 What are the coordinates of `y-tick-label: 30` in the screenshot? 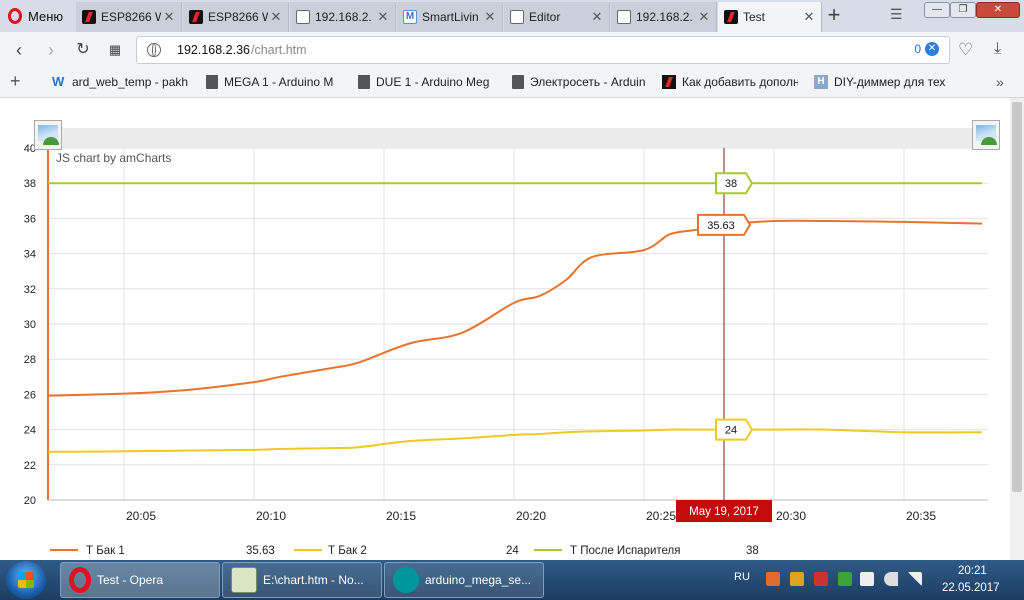 It's located at (30, 325).